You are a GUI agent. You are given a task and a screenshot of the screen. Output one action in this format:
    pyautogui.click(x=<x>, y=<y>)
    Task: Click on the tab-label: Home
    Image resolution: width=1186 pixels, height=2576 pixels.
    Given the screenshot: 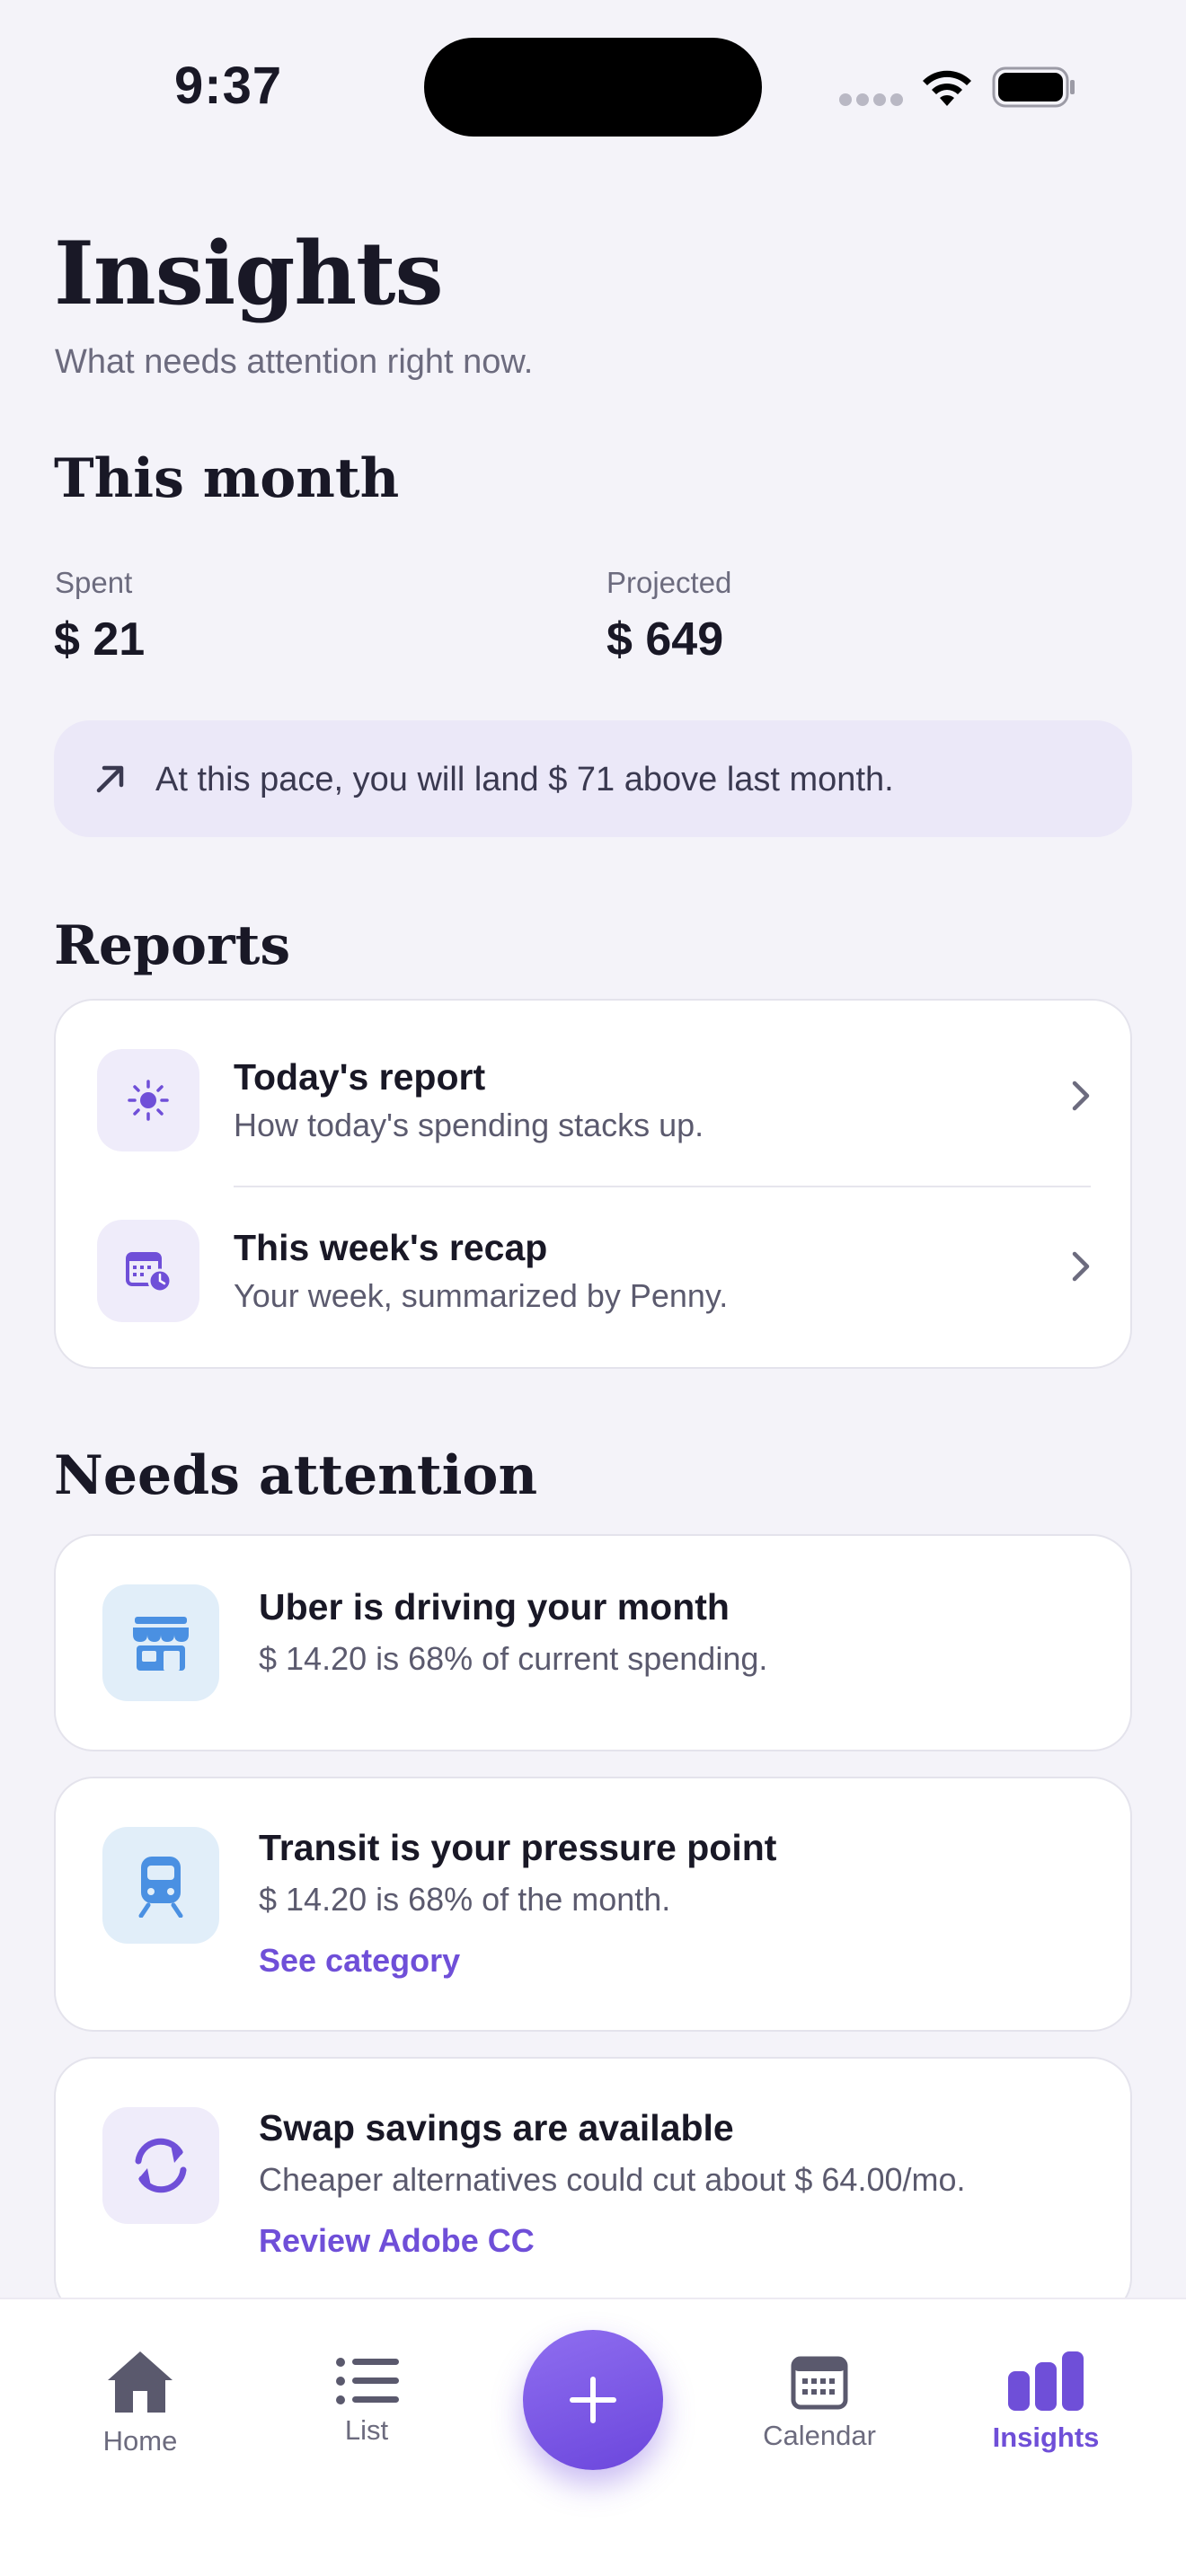 What is the action you would take?
    pyautogui.click(x=140, y=2441)
    